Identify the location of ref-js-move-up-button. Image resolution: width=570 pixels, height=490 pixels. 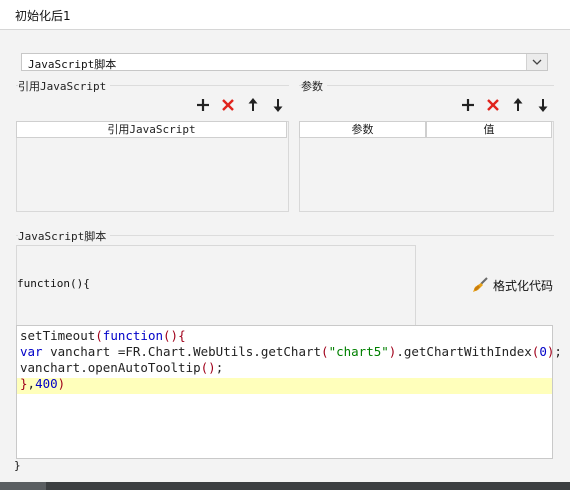
(253, 105).